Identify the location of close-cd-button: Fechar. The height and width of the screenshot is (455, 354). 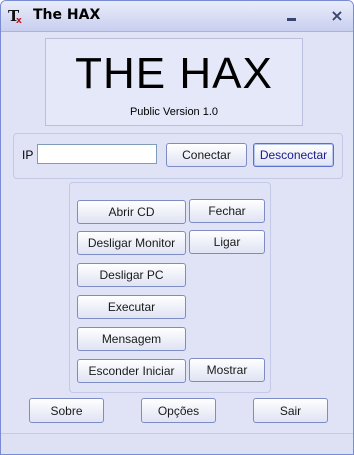
(227, 211).